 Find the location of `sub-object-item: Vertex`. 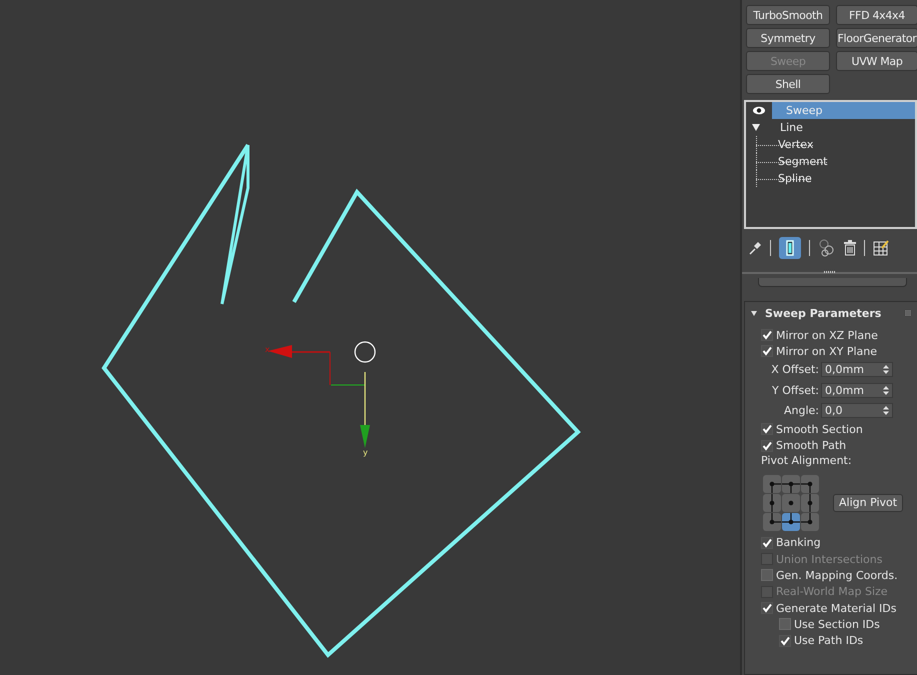

sub-object-item: Vertex is located at coordinates (785, 144).